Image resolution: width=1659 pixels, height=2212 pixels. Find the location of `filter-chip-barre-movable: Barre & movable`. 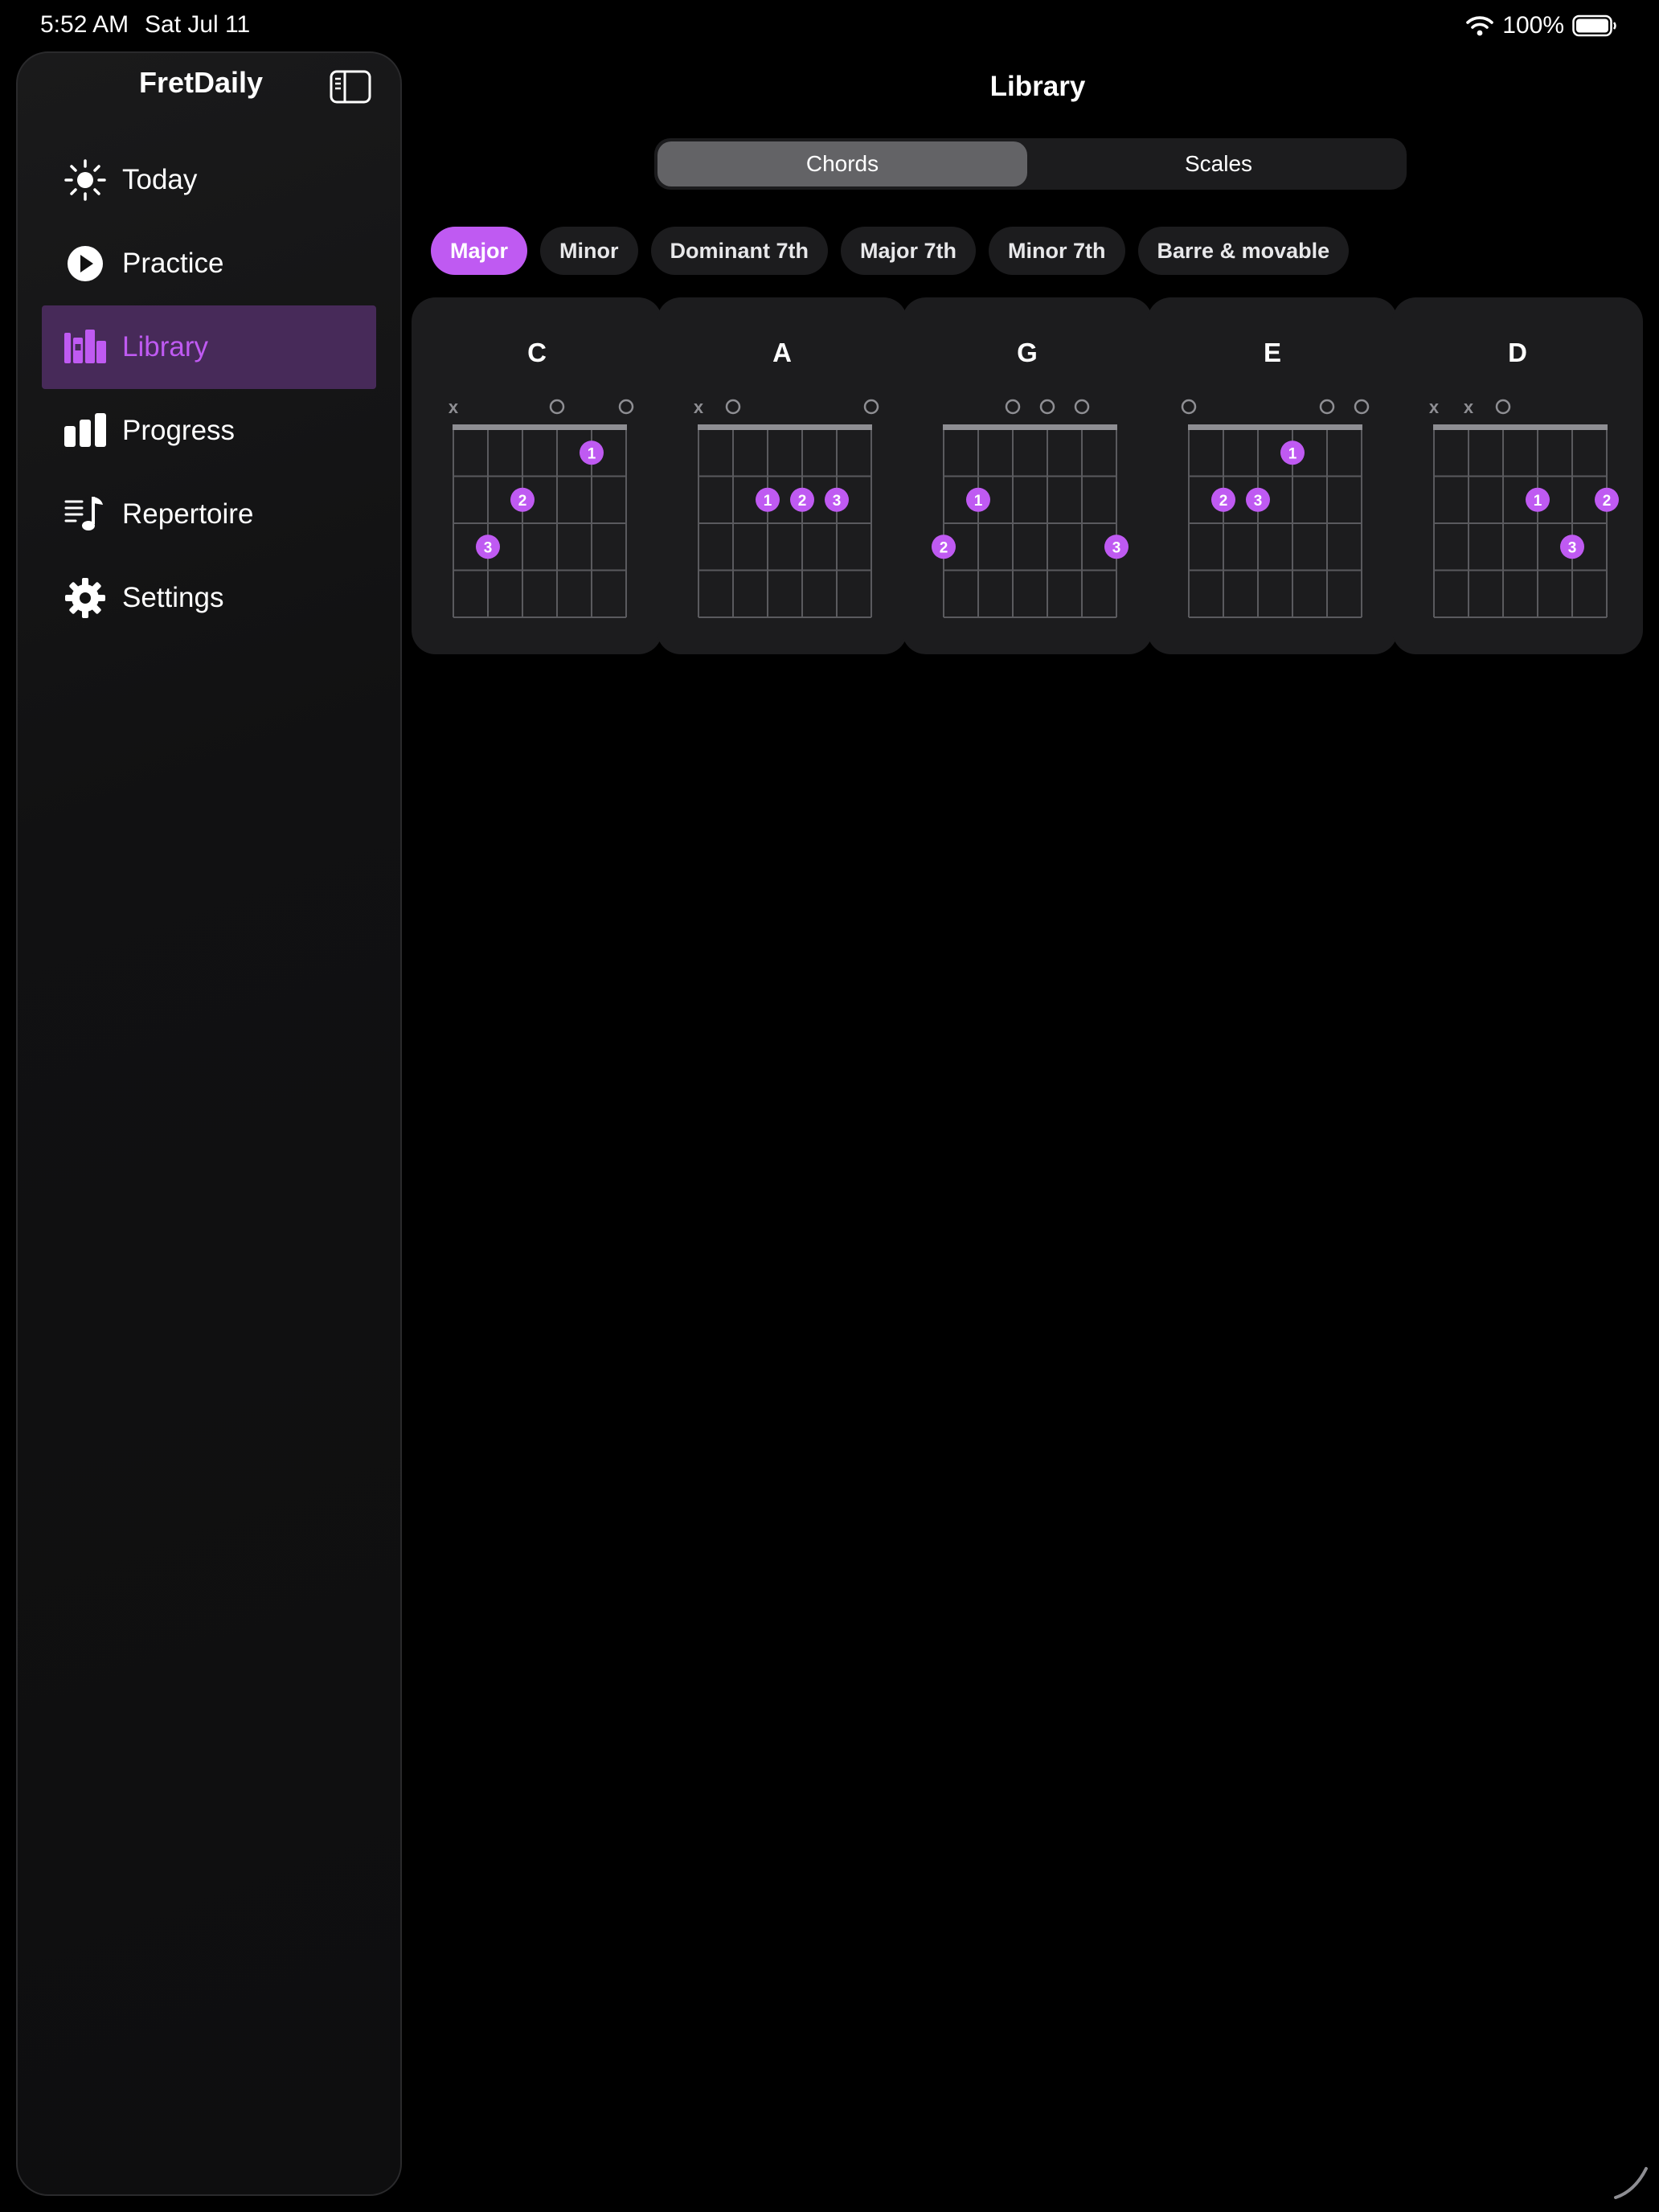

filter-chip-barre-movable: Barre & movable is located at coordinates (1243, 251).